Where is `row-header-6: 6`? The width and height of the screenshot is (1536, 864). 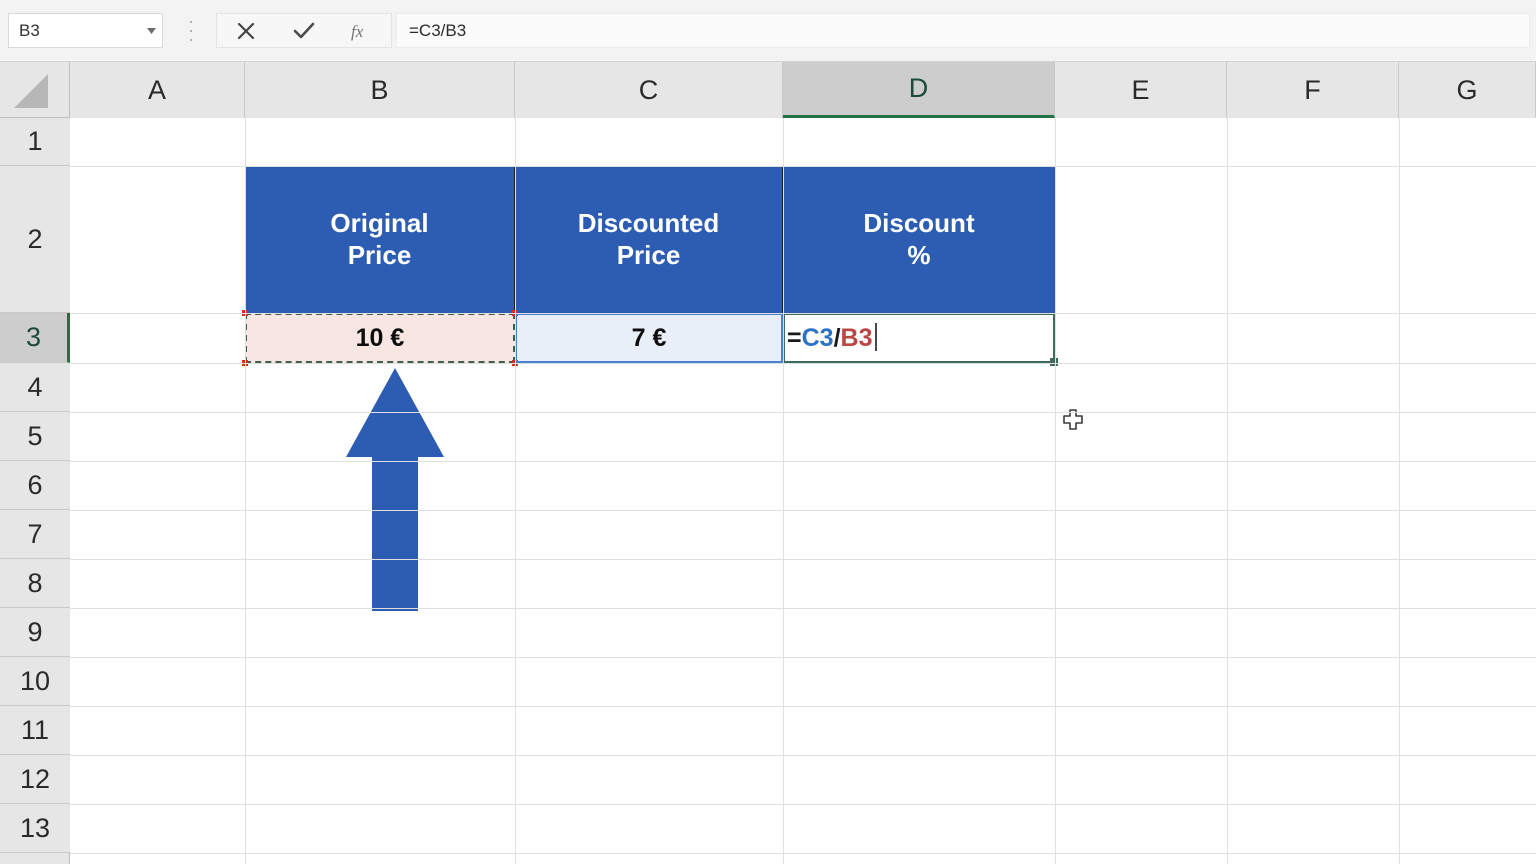
row-header-6: 6 is located at coordinates (35, 485).